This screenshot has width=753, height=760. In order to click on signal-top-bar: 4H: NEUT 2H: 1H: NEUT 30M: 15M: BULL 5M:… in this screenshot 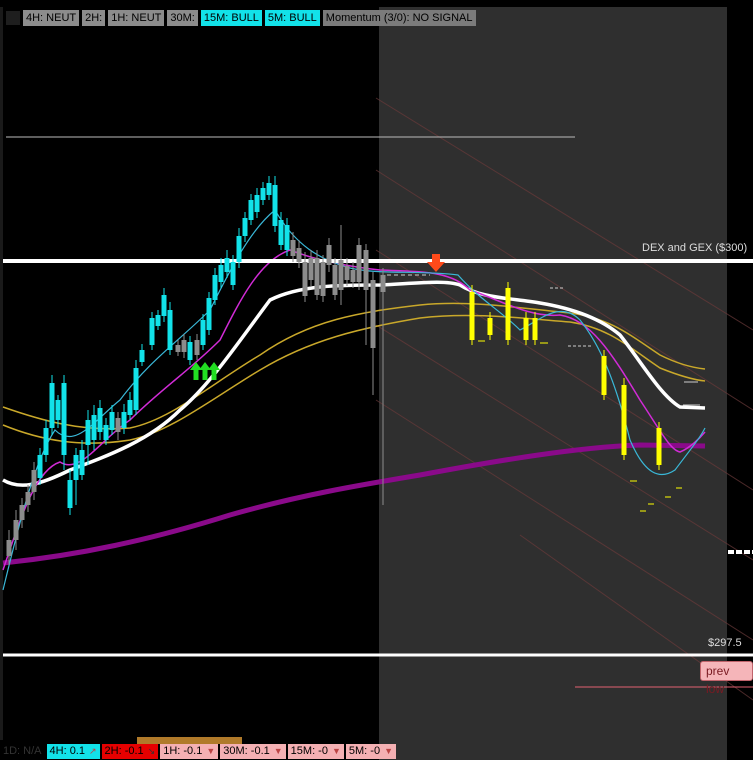, I will do `click(238, 18)`.